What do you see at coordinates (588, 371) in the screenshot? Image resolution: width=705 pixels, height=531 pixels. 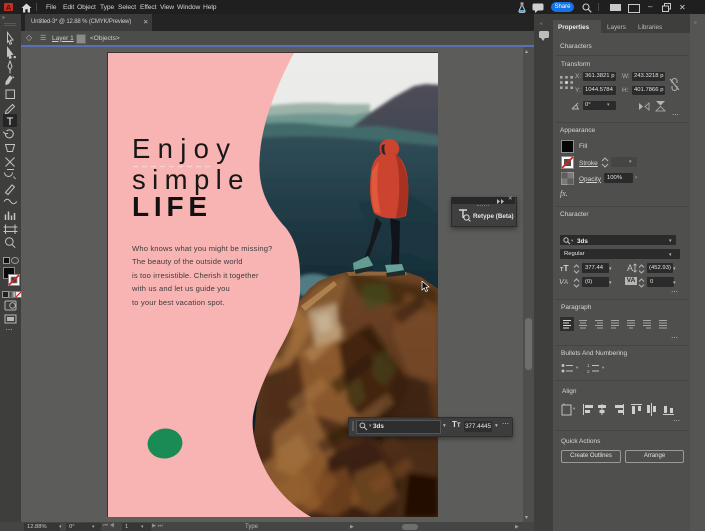 I see `svg-text: 2` at bounding box center [588, 371].